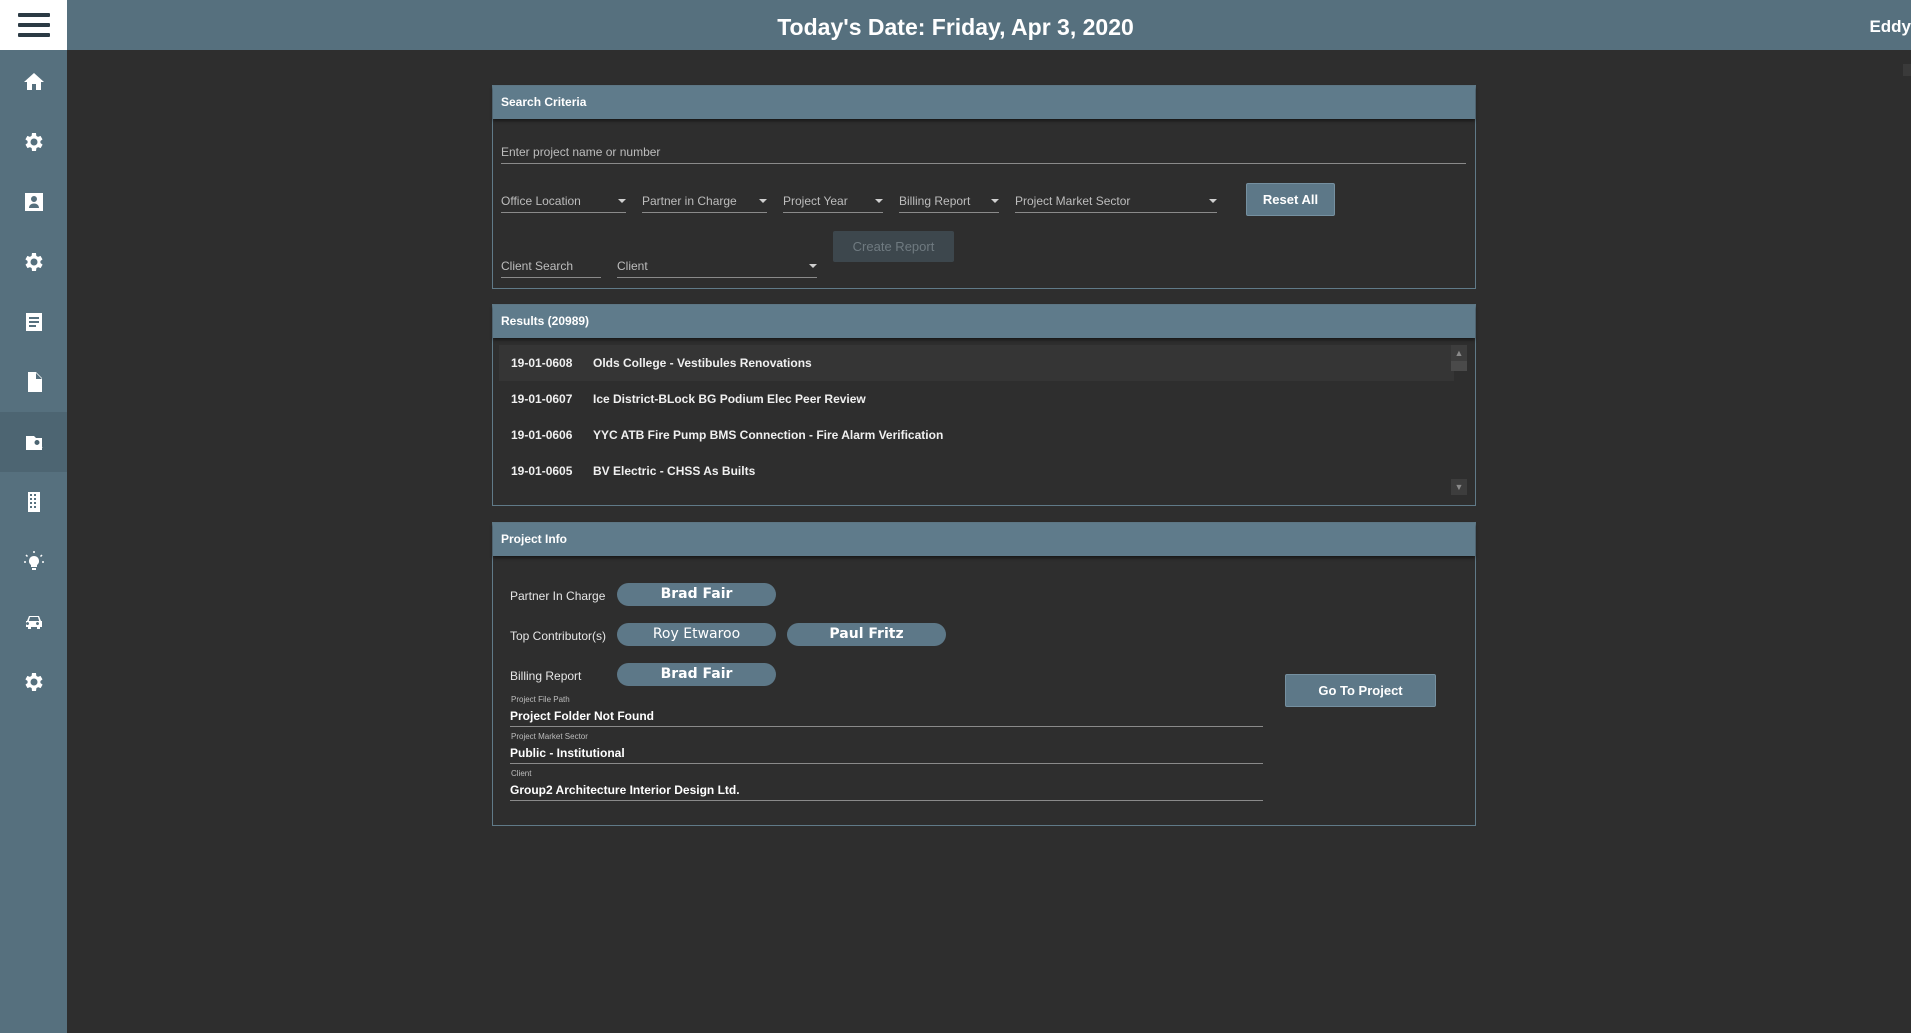  I want to click on scroll-up-icon: ▲, so click(1459, 353).